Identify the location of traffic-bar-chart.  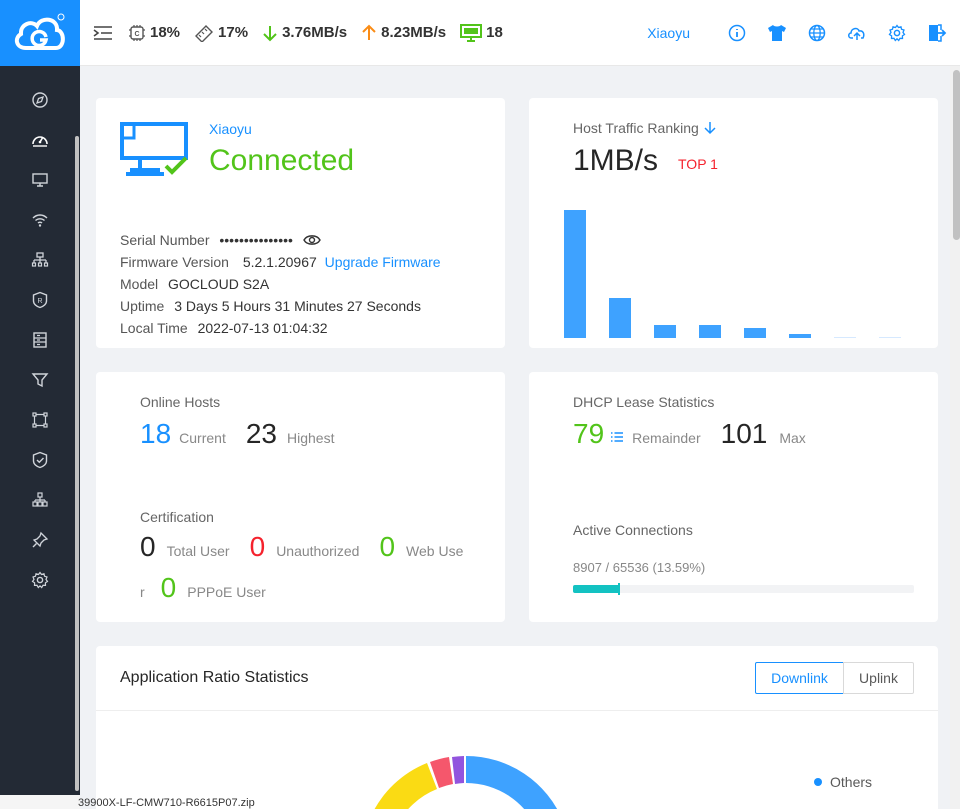
(733, 223).